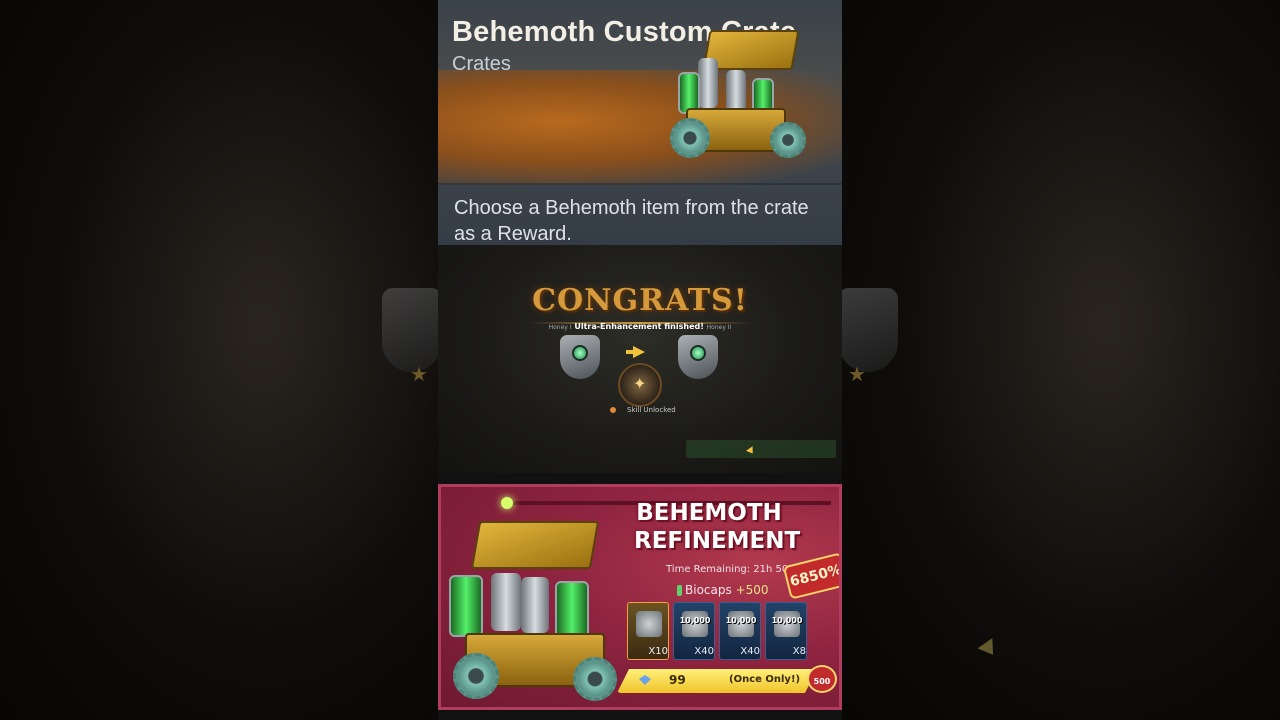 This screenshot has width=1280, height=720. I want to click on vip-points-badge: 500, so click(822, 679).